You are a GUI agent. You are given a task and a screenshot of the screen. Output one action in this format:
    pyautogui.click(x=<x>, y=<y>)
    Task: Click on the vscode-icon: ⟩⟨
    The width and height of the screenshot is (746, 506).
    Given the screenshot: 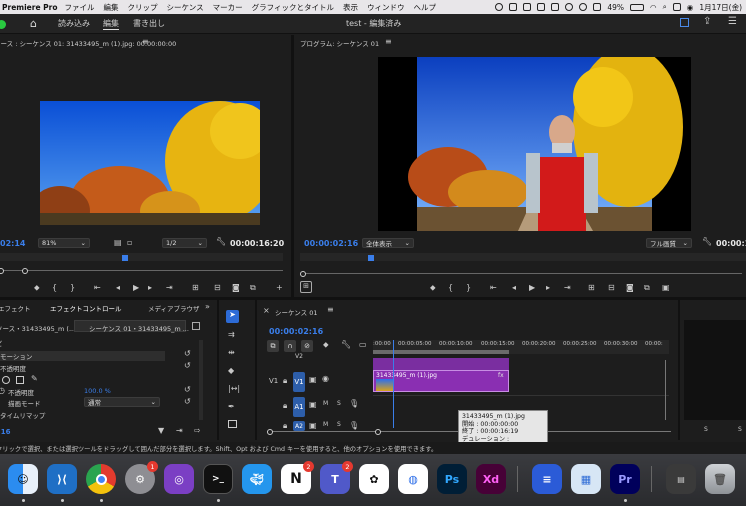 What is the action you would take?
    pyautogui.click(x=62, y=479)
    